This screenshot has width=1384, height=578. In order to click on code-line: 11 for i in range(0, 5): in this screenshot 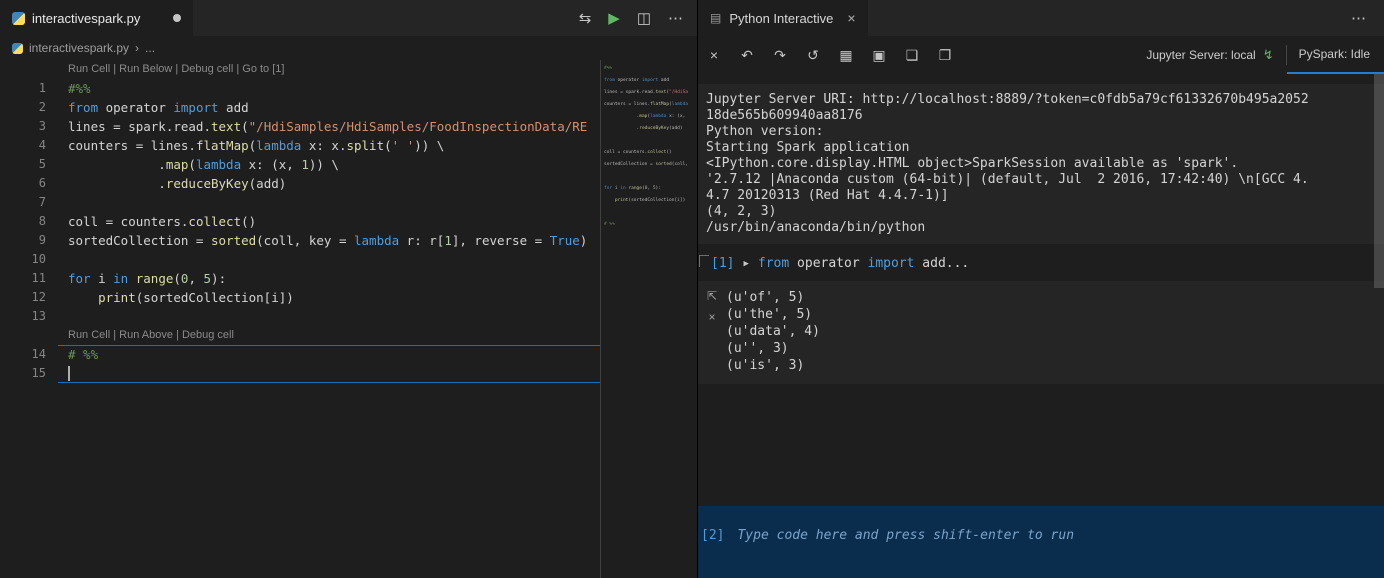, I will do `click(300, 278)`.